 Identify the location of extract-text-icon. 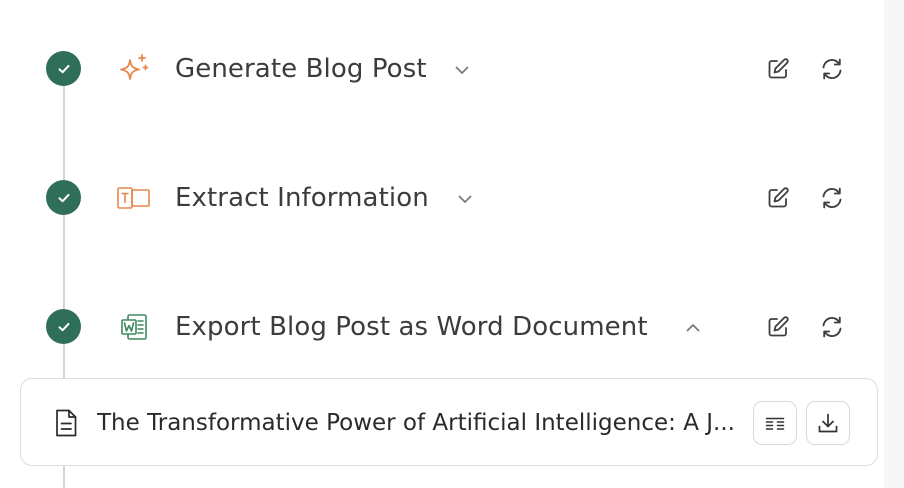
(134, 198).